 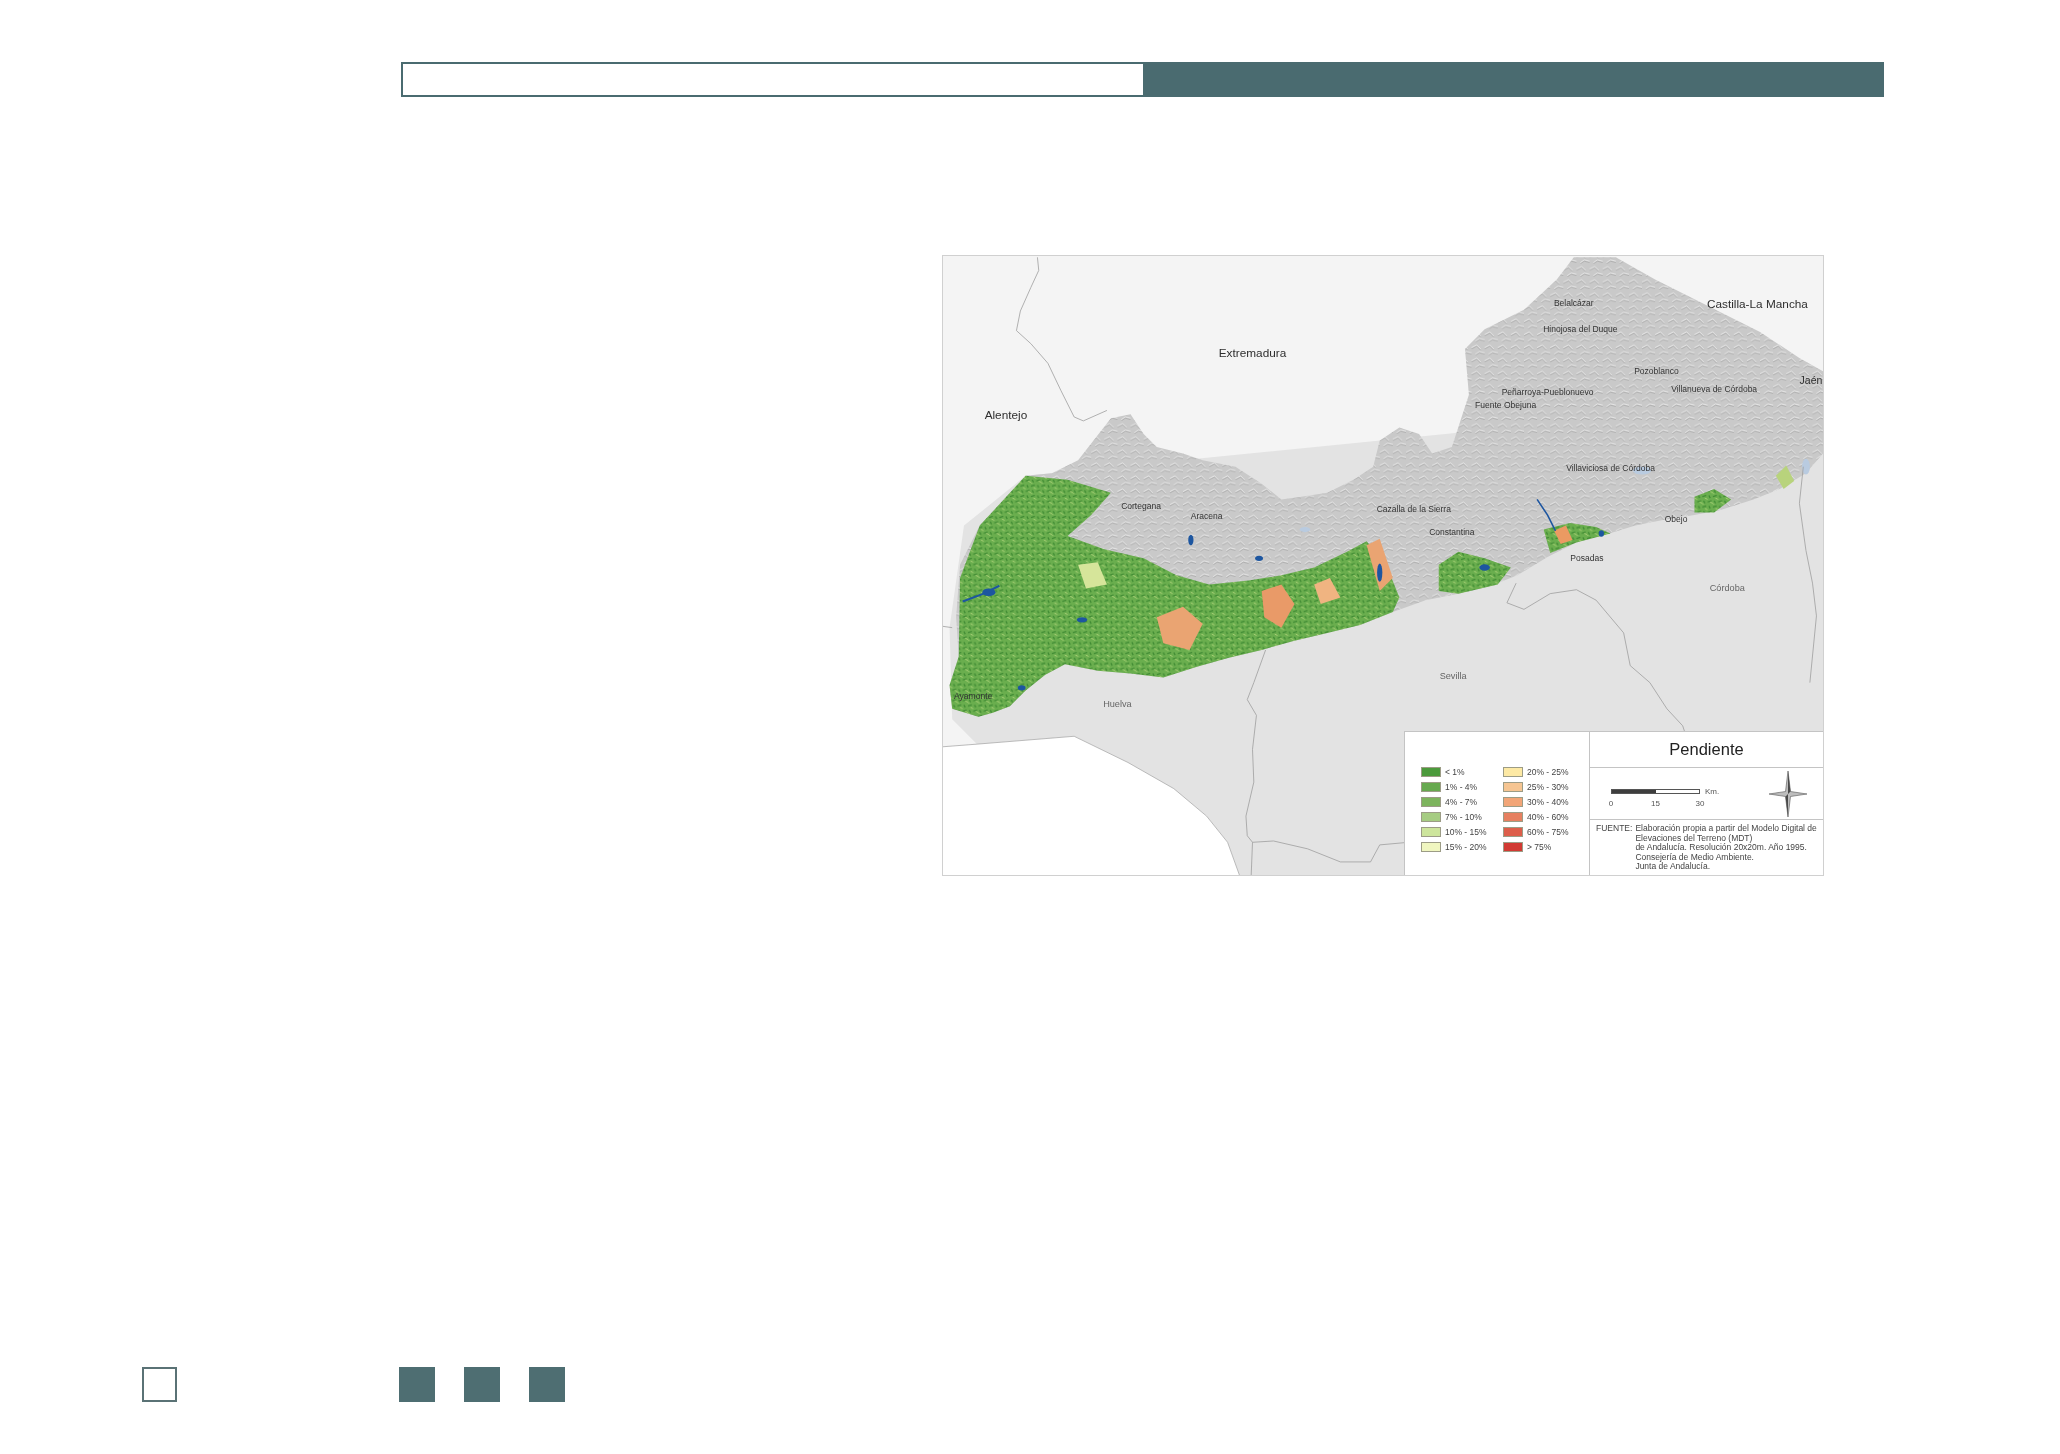 What do you see at coordinates (1141, 505) in the screenshot?
I see `town-label: Cortegana` at bounding box center [1141, 505].